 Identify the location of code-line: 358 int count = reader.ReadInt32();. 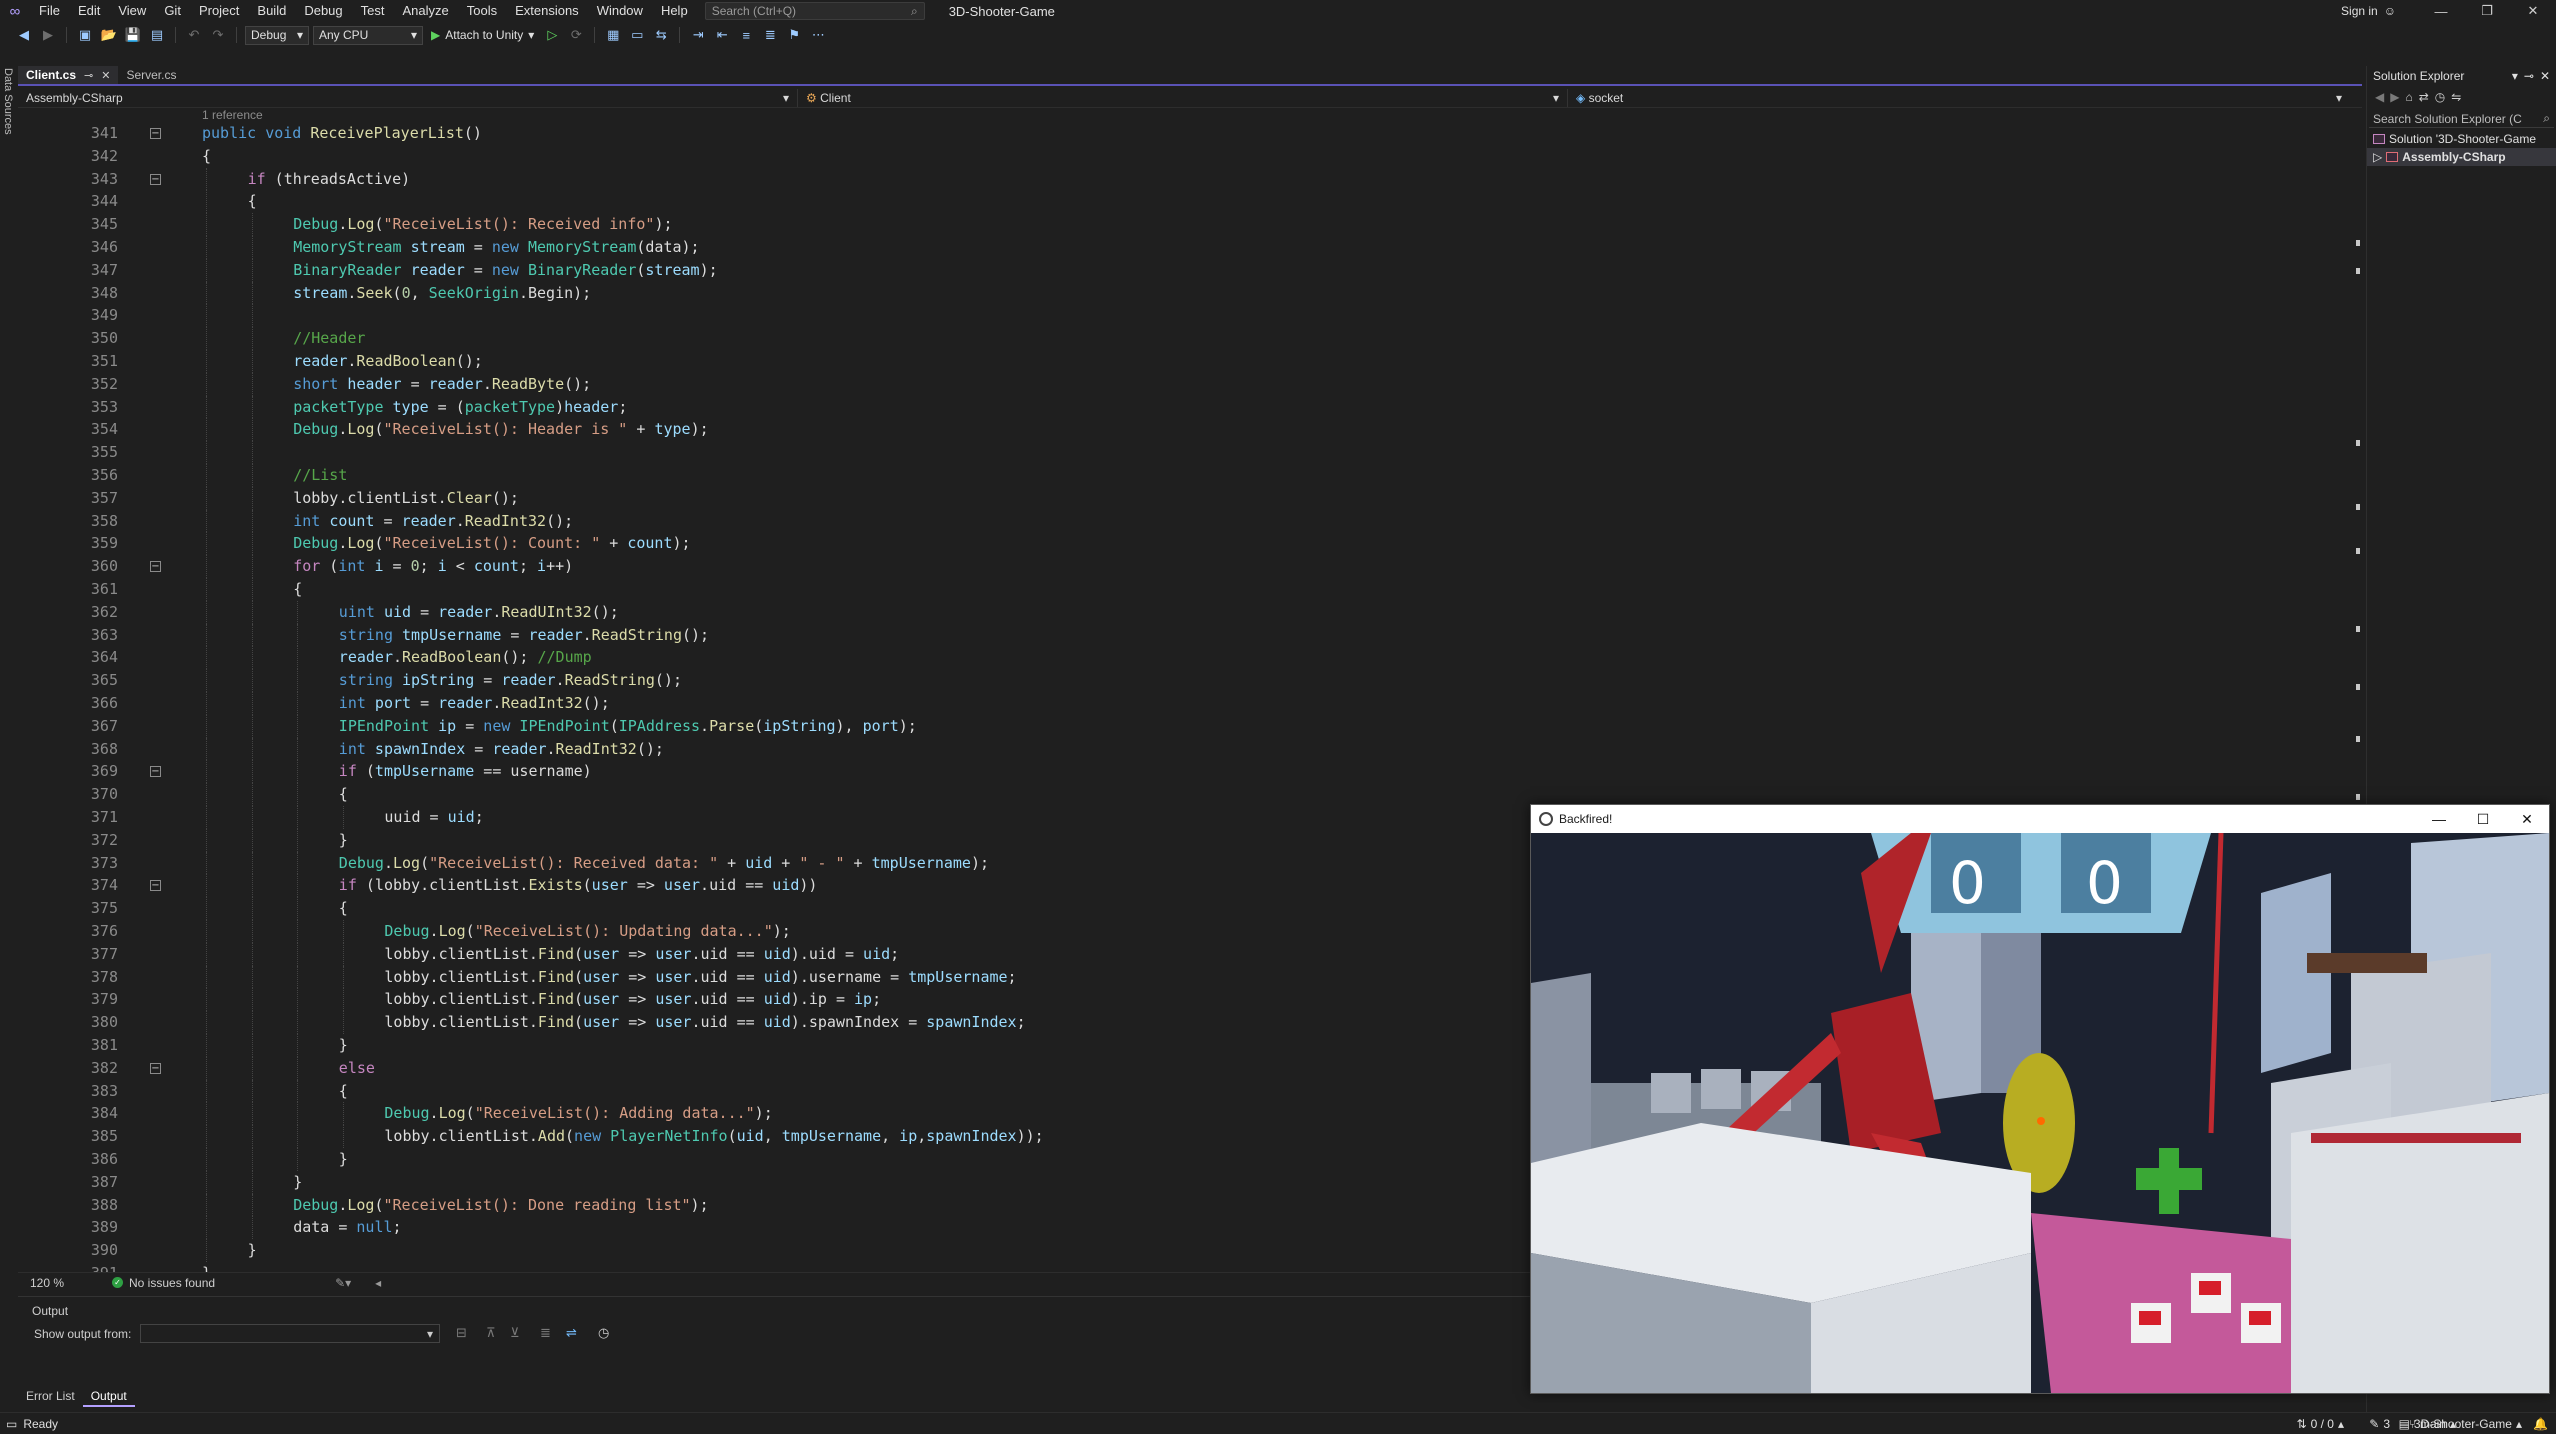
(1181, 521).